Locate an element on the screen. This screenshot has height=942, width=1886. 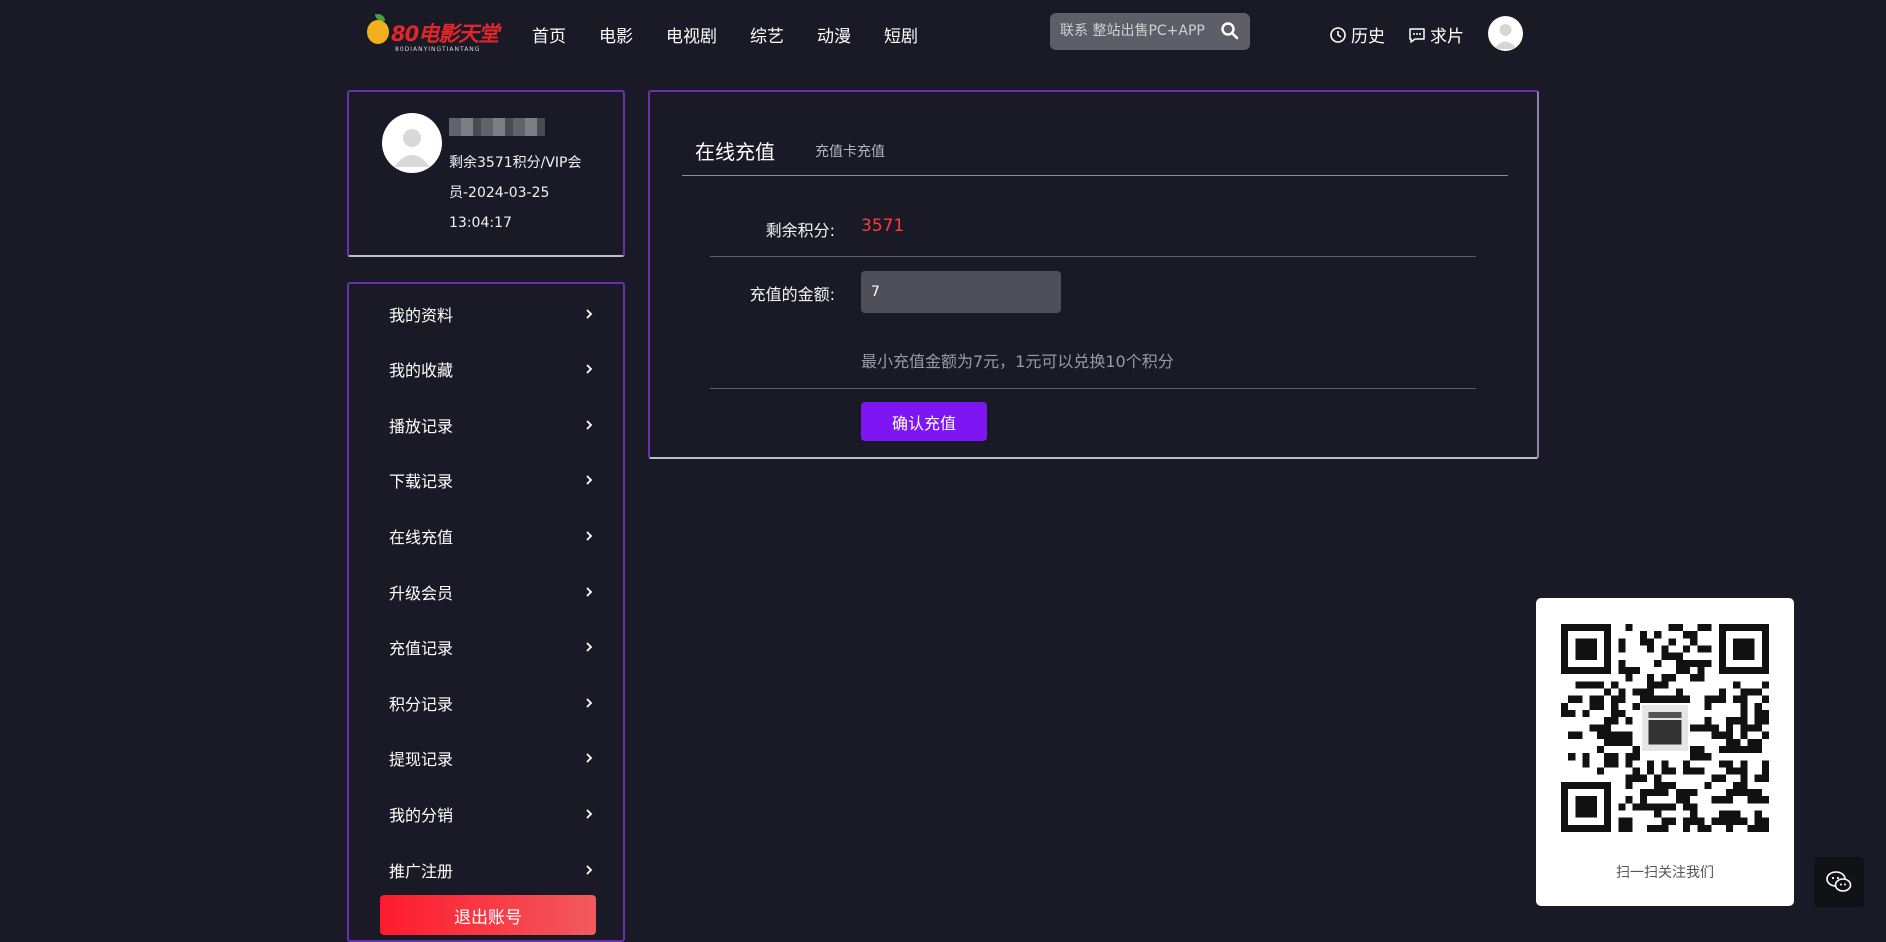
amount-label: 充值的金额: is located at coordinates (792, 294).